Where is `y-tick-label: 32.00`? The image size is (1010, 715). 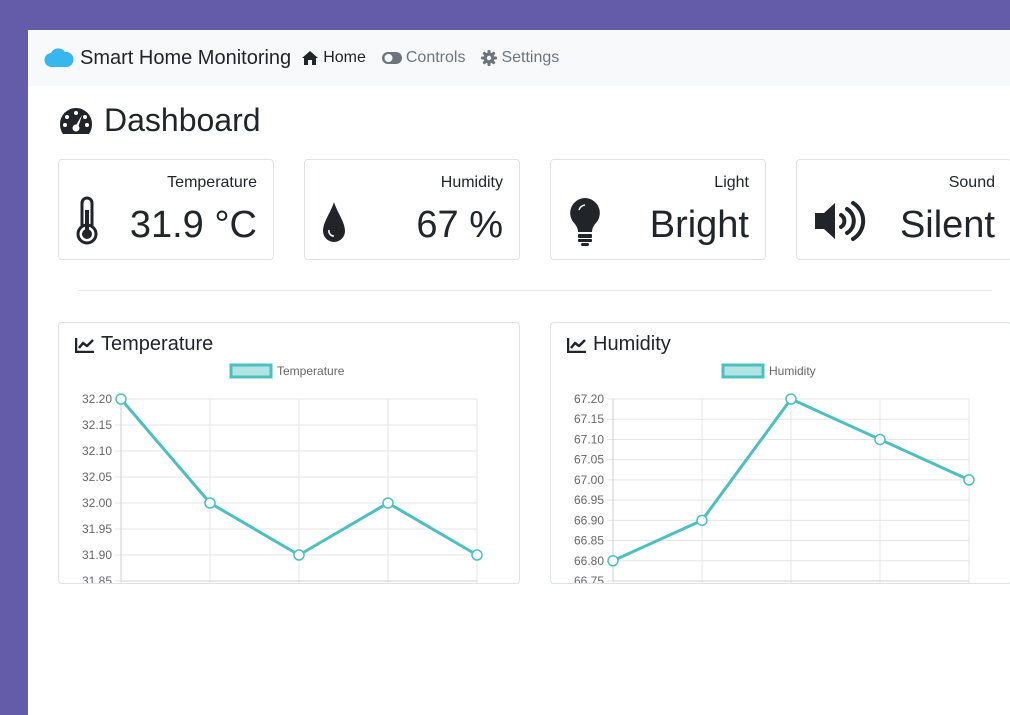 y-tick-label: 32.00 is located at coordinates (97, 503).